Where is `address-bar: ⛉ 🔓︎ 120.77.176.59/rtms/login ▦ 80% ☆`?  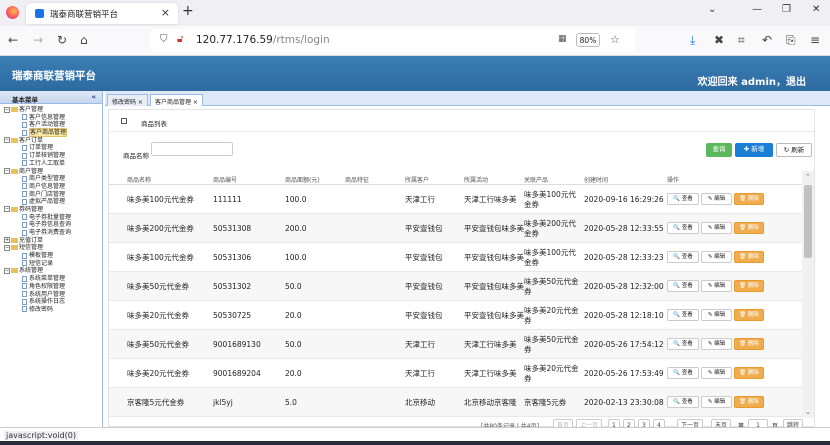
address-bar: ⛉ 🔓︎ 120.77.176.59/rtms/login ▦ 80% ☆ is located at coordinates (392, 40).